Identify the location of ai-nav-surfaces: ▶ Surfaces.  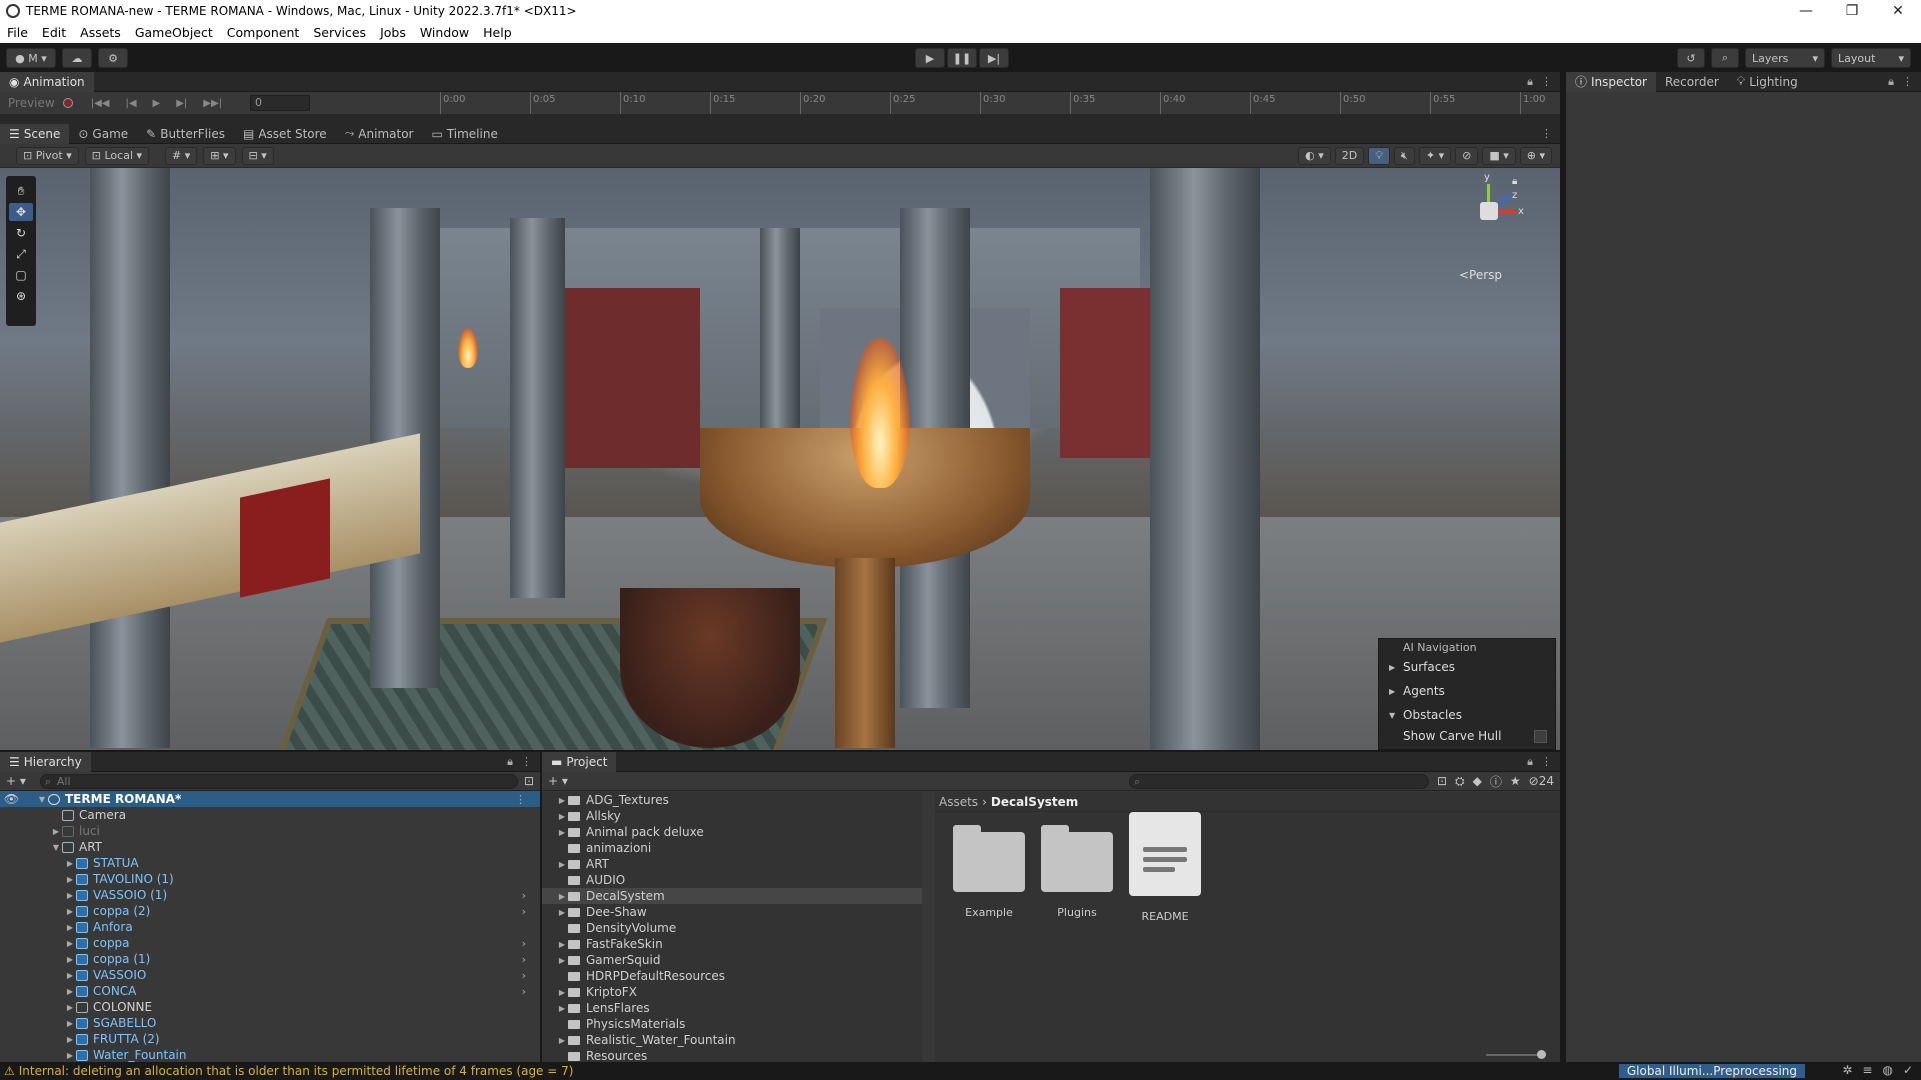
(1467, 667).